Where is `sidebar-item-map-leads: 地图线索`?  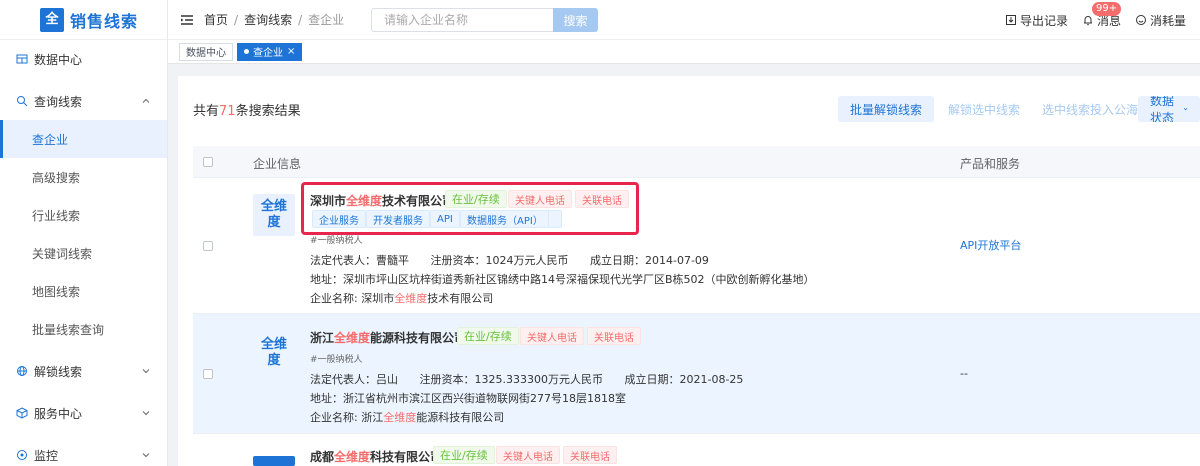
sidebar-item-map-leads: 地图线索 is located at coordinates (83, 291).